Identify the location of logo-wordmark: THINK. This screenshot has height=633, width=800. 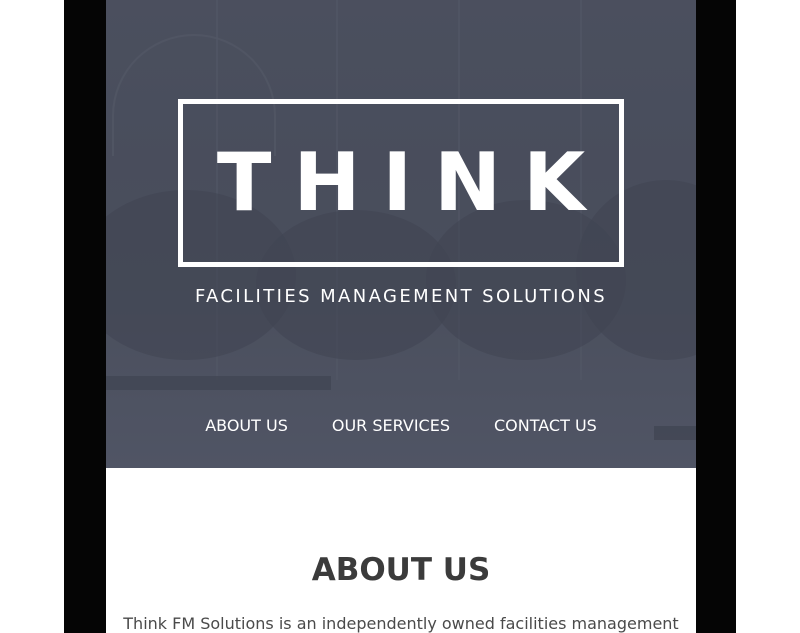
(412, 182).